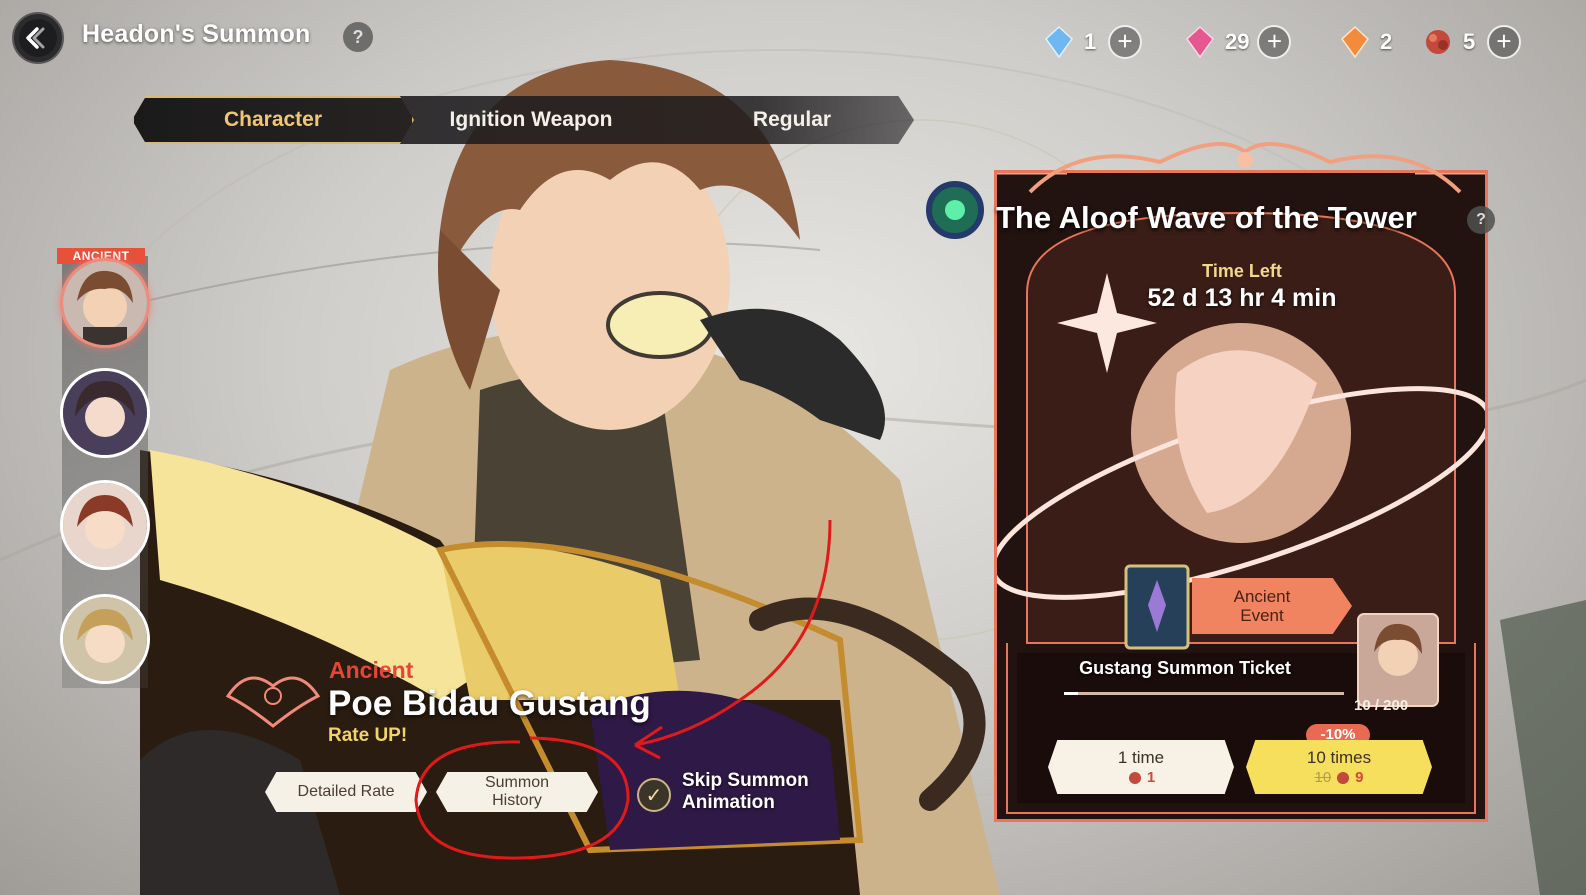 This screenshot has width=1586, height=895. What do you see at coordinates (368, 735) in the screenshot?
I see `rate-up-label: Rate UP!` at bounding box center [368, 735].